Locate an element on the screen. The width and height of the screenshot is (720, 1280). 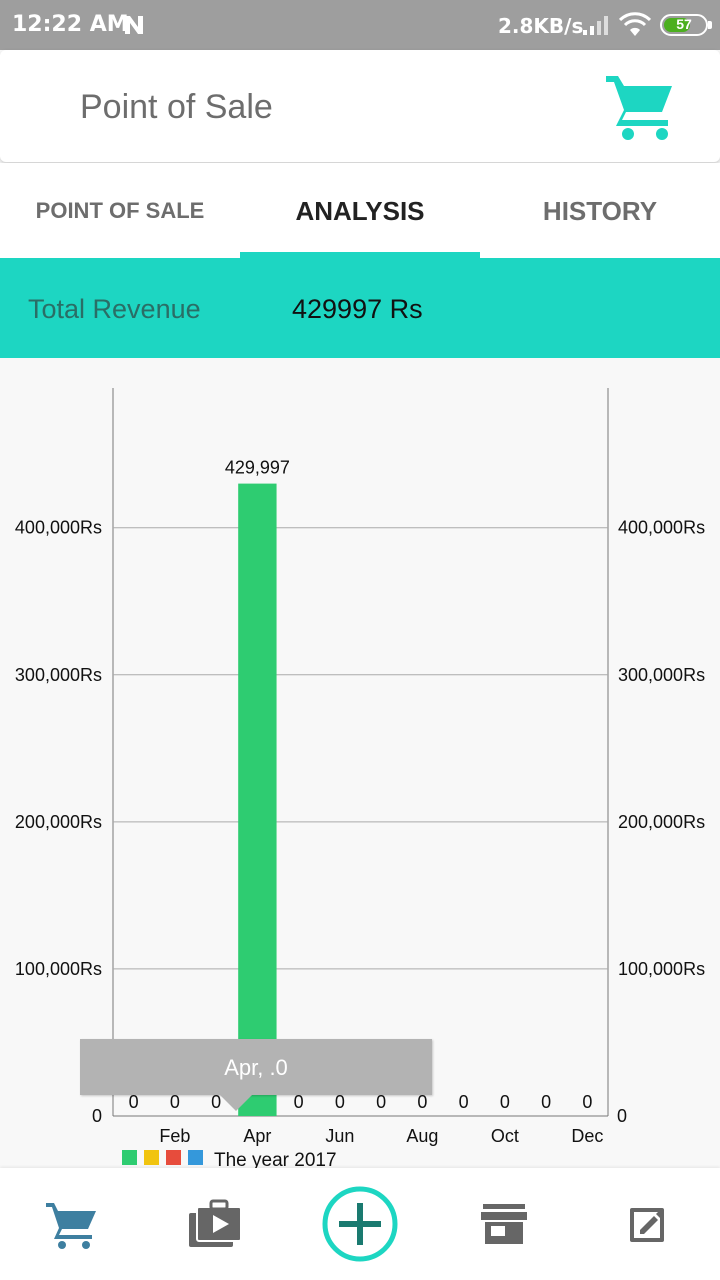
tab-label: HISTORY is located at coordinates (600, 211).